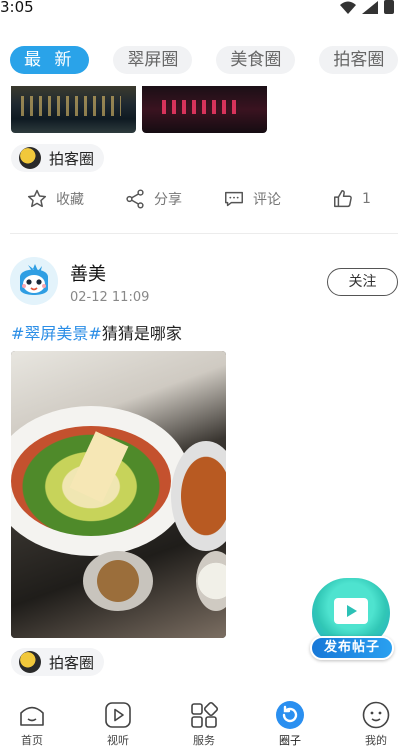 The height and width of the screenshot is (752, 414). Describe the element at coordinates (362, 282) in the screenshot. I see `follow-button: 关注` at that location.